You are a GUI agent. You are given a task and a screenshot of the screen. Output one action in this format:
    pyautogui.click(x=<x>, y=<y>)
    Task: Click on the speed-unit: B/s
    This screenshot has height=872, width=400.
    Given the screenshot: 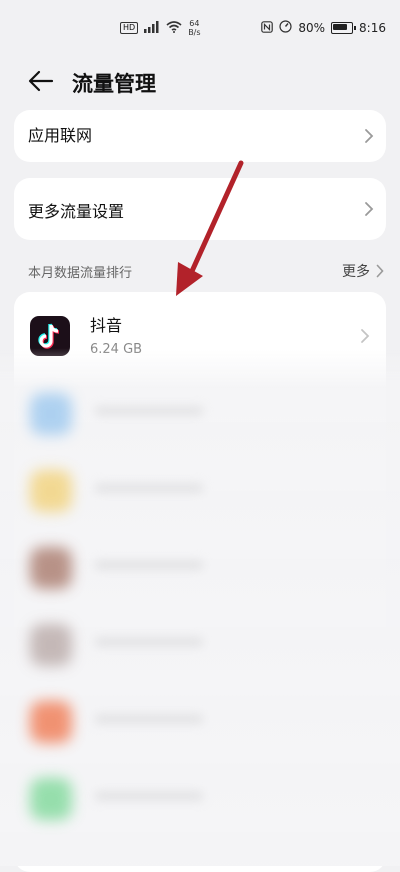 What is the action you would take?
    pyautogui.click(x=194, y=32)
    